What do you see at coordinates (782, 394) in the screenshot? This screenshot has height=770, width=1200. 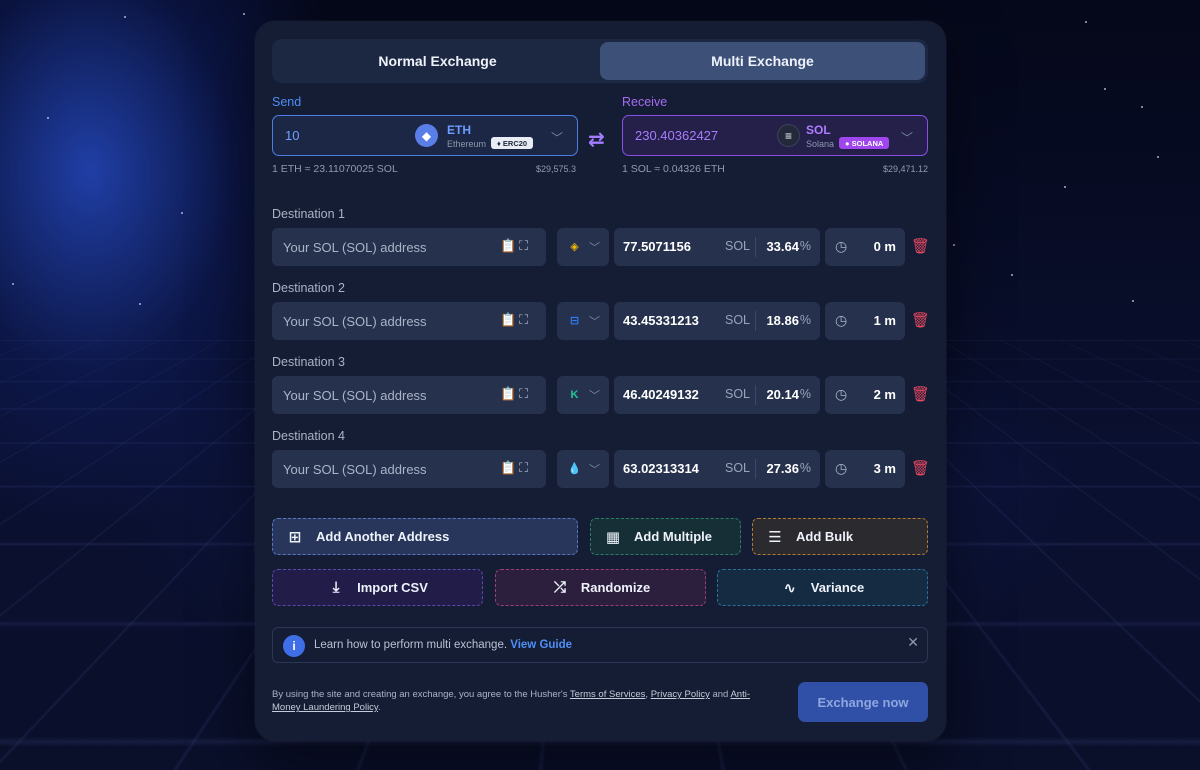 I see `percent-value: 20.14` at bounding box center [782, 394].